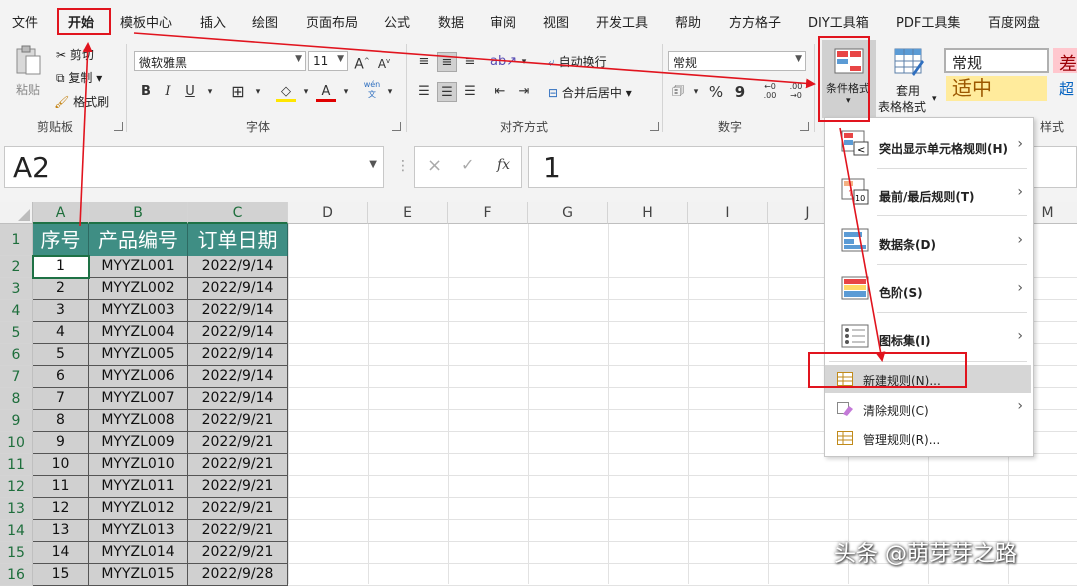 The height and width of the screenshot is (586, 1077). I want to click on resize-handle-icon: ⋮, so click(403, 166).